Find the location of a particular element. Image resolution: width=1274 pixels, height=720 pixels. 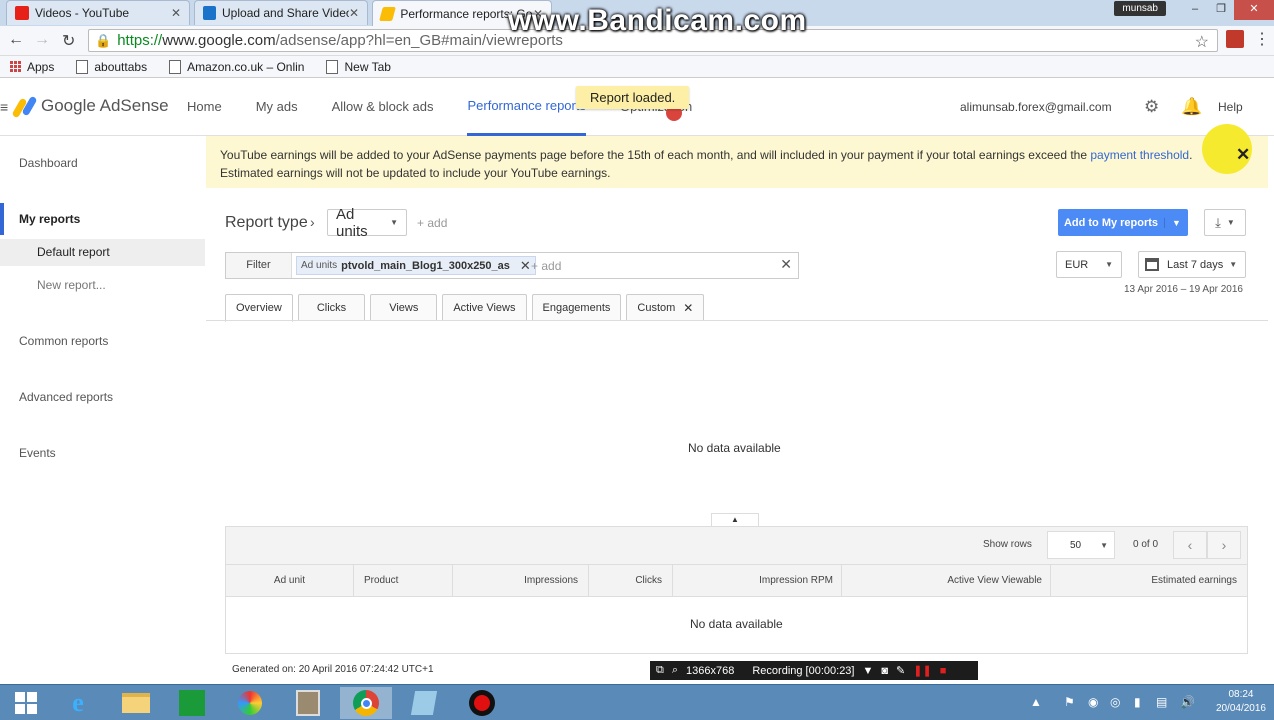

browser-tab-upload: Upload and Share Videos ✕ is located at coordinates (281, 12).